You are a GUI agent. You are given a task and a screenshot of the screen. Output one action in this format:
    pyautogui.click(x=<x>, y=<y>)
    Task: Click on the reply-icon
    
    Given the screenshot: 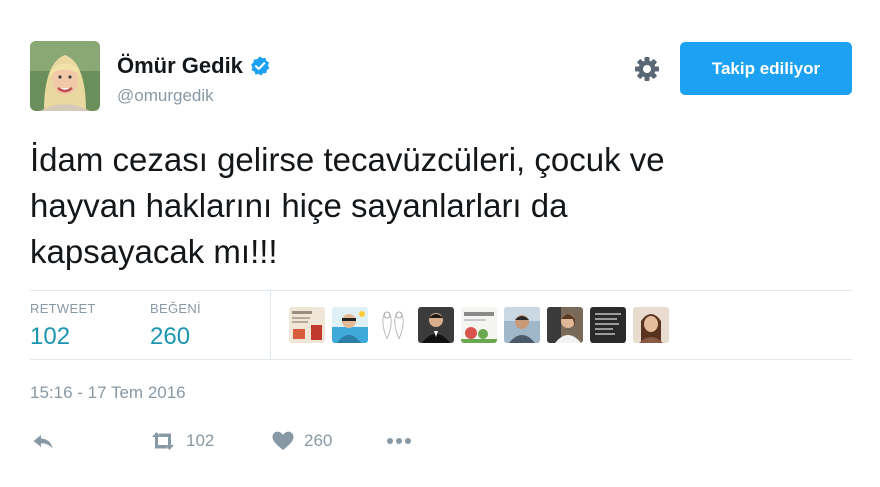 What is the action you would take?
    pyautogui.click(x=43, y=441)
    